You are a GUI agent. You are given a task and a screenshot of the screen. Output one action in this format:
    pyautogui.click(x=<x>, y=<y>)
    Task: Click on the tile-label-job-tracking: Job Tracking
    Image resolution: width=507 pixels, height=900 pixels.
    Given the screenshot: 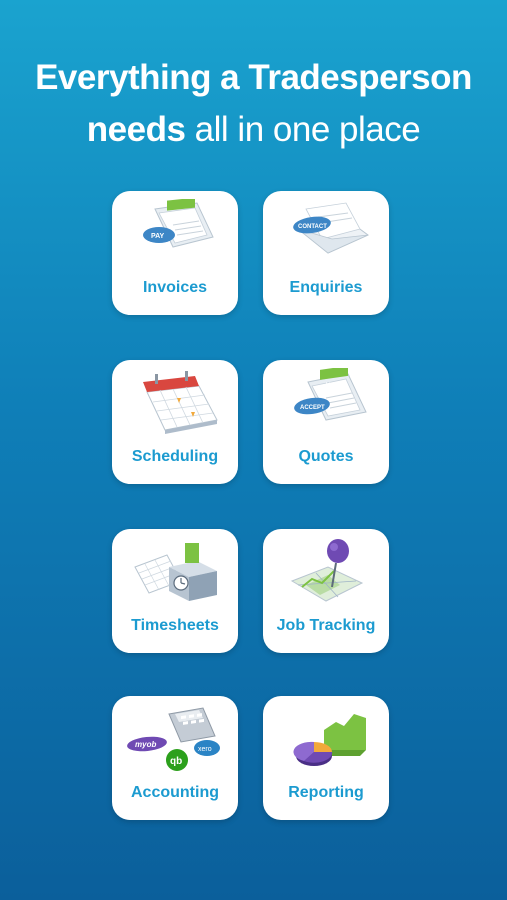 What is the action you would take?
    pyautogui.click(x=326, y=625)
    